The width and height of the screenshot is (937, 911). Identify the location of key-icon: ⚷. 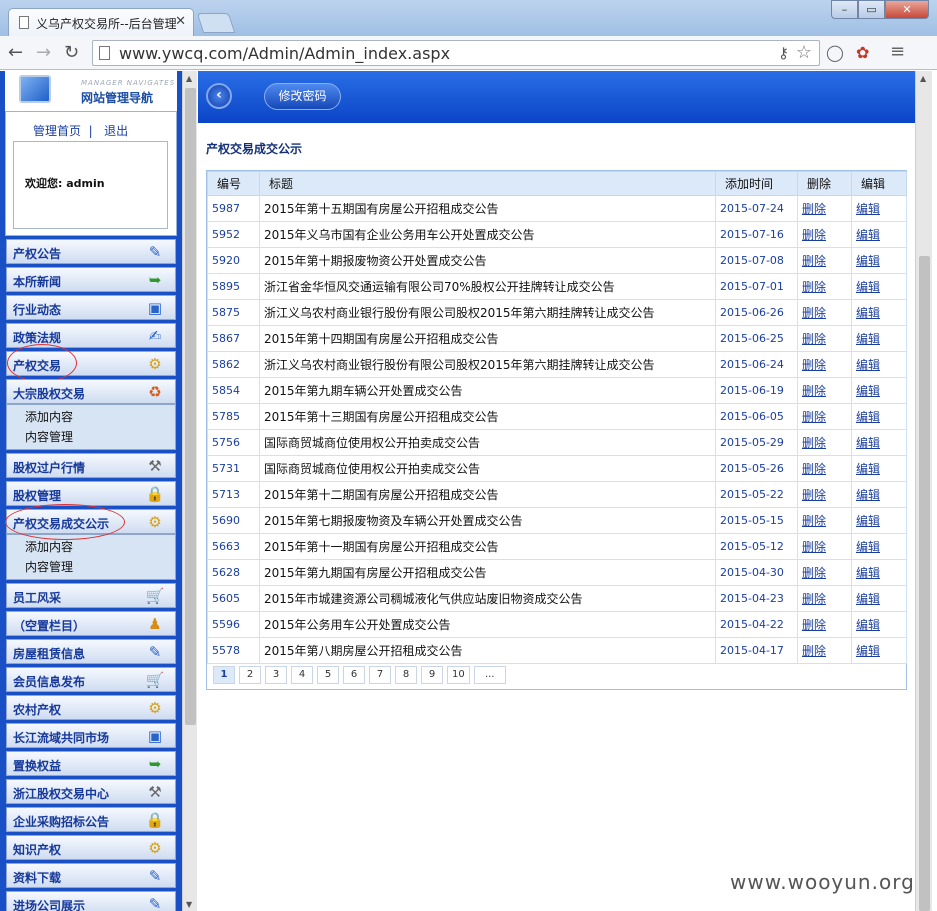
(783, 53).